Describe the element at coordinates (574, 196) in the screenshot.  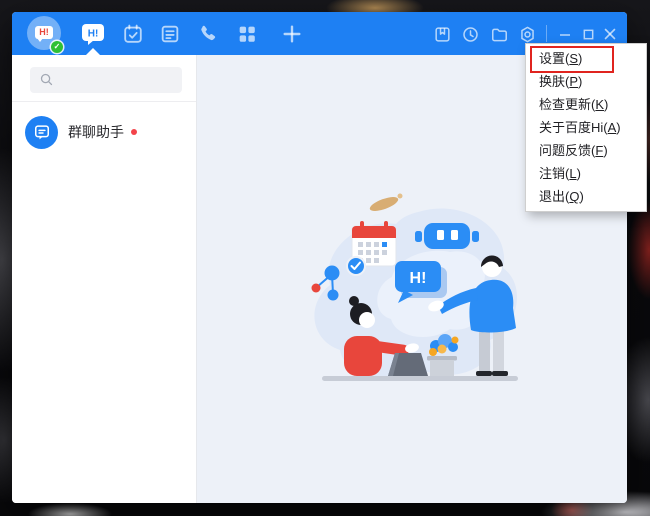
I see `menu-item-mnemonic: Q` at that location.